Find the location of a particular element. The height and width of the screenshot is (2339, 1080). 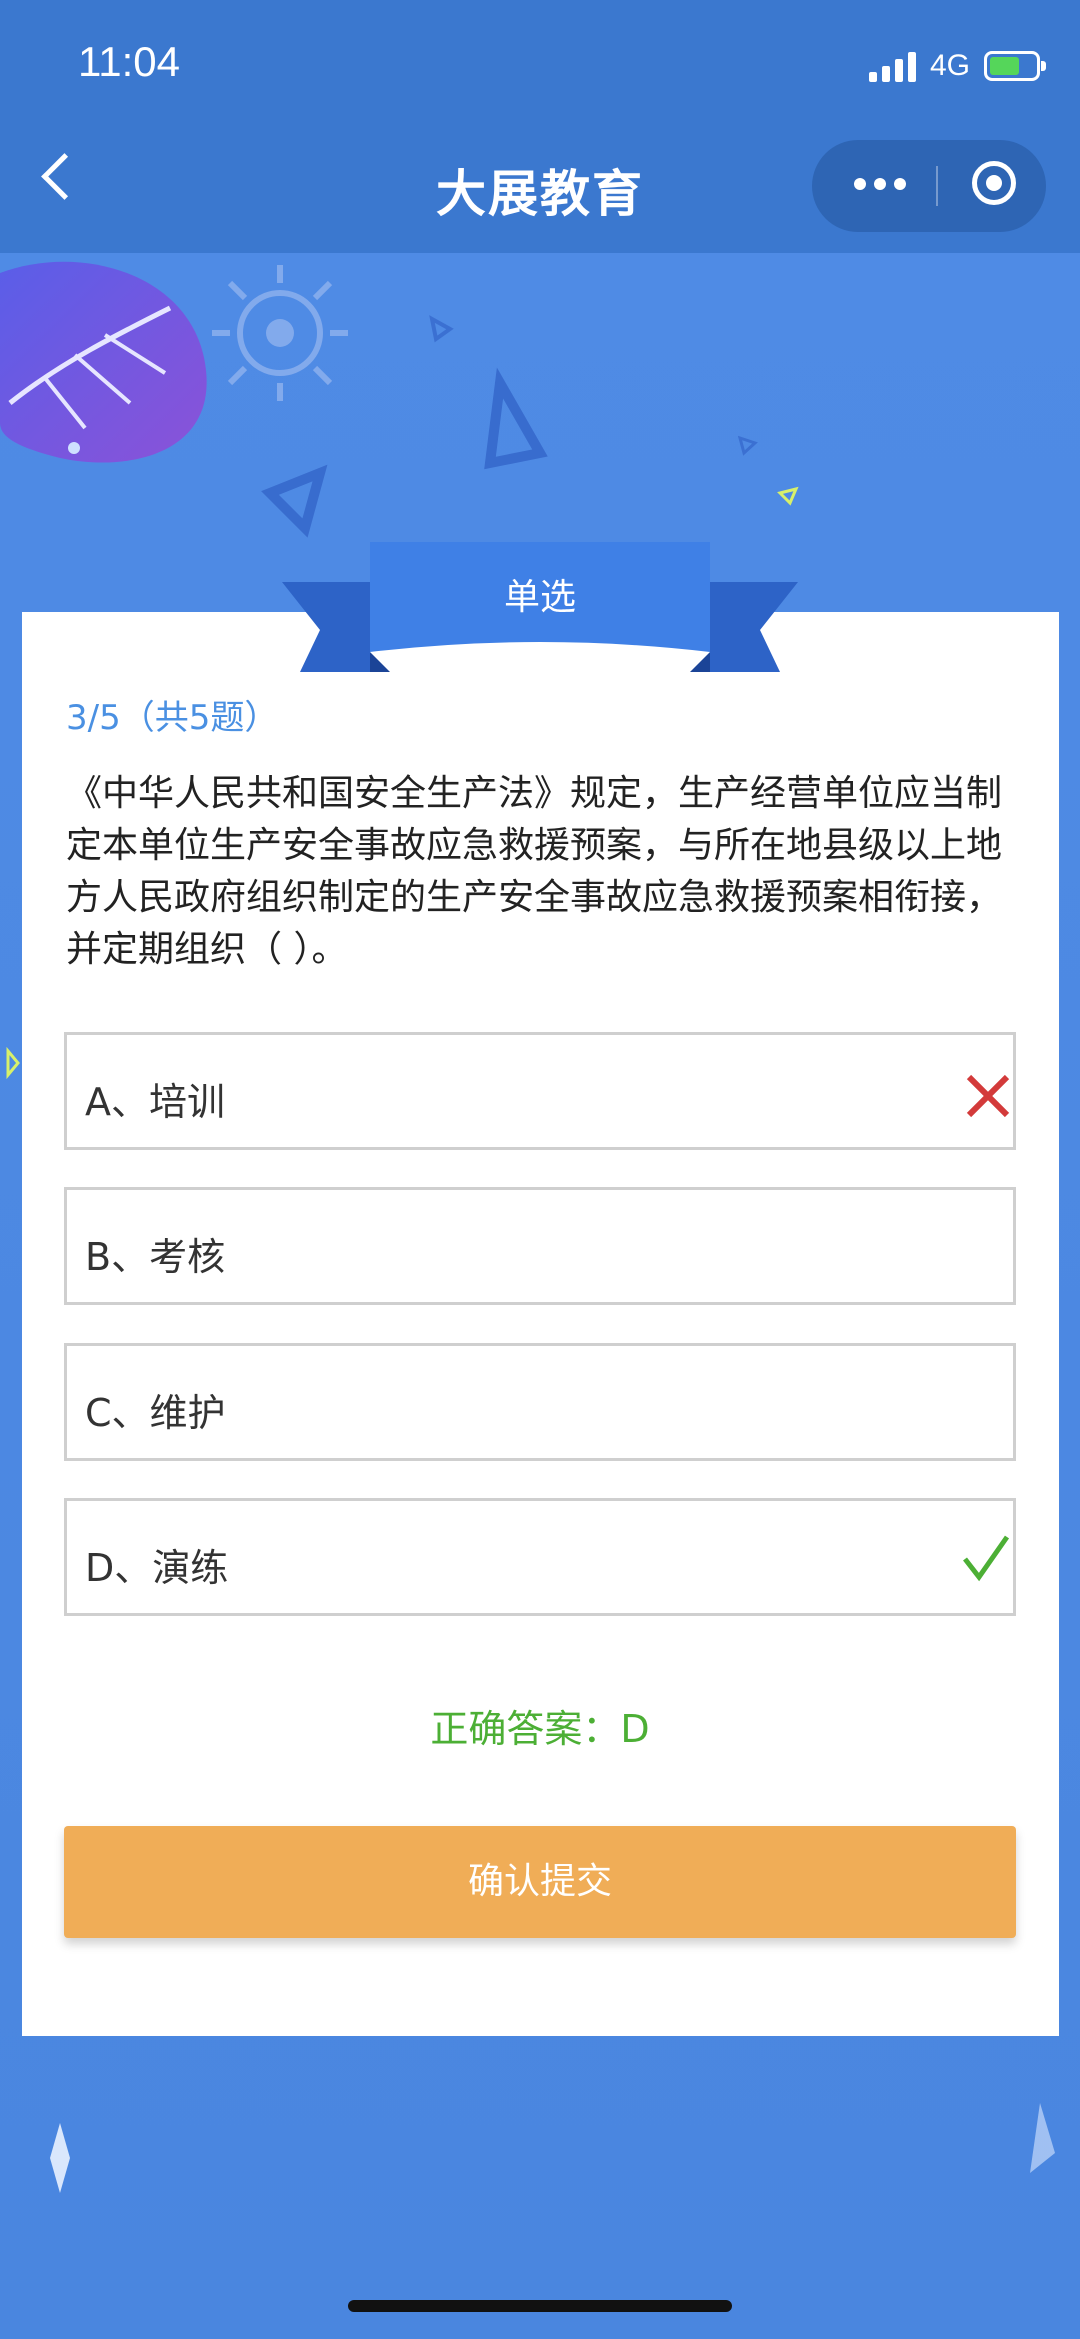

option-label: D、演练 is located at coordinates (157, 1568).